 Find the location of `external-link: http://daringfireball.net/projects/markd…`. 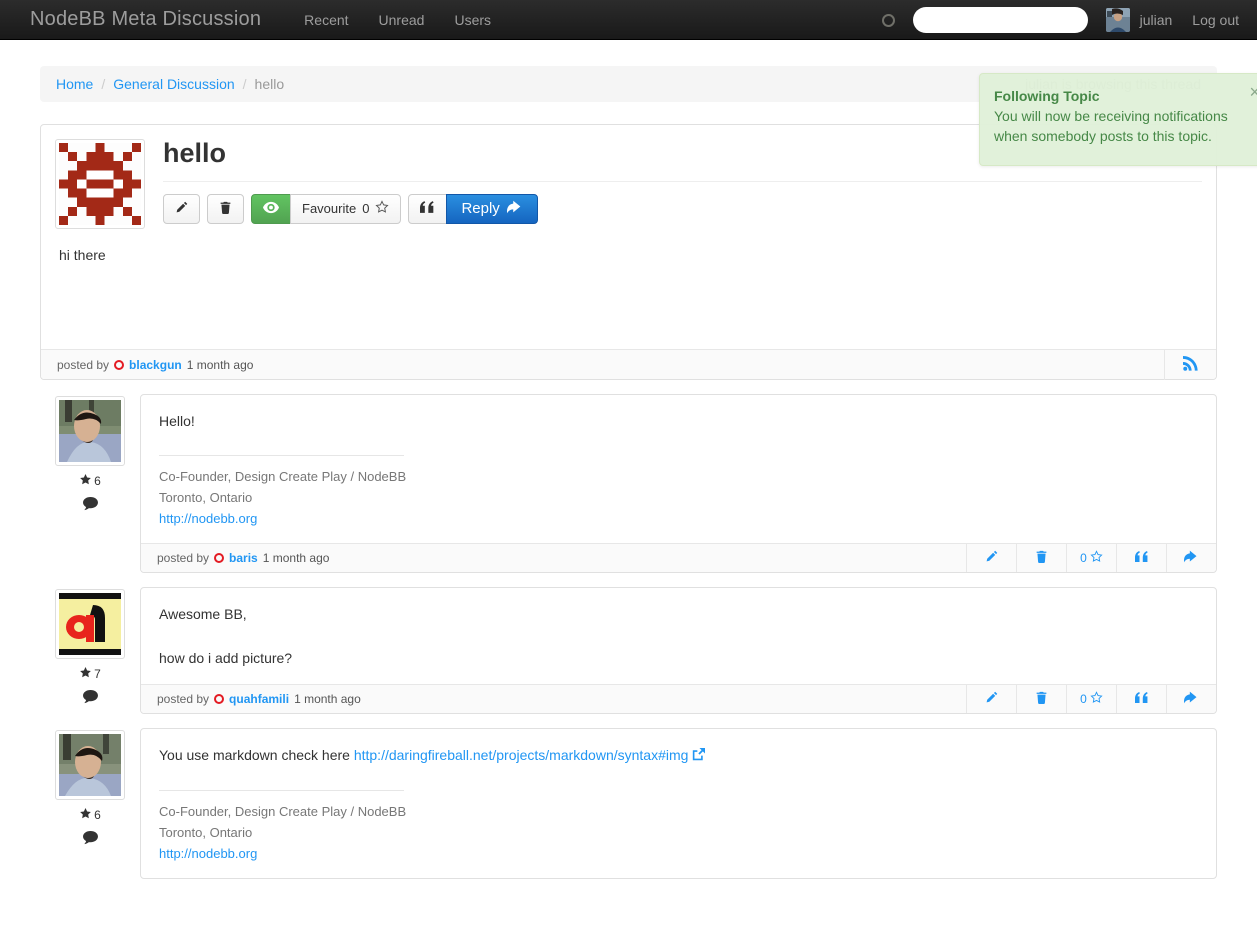

external-link: http://daringfireball.net/projects/markd… is located at coordinates (521, 755).